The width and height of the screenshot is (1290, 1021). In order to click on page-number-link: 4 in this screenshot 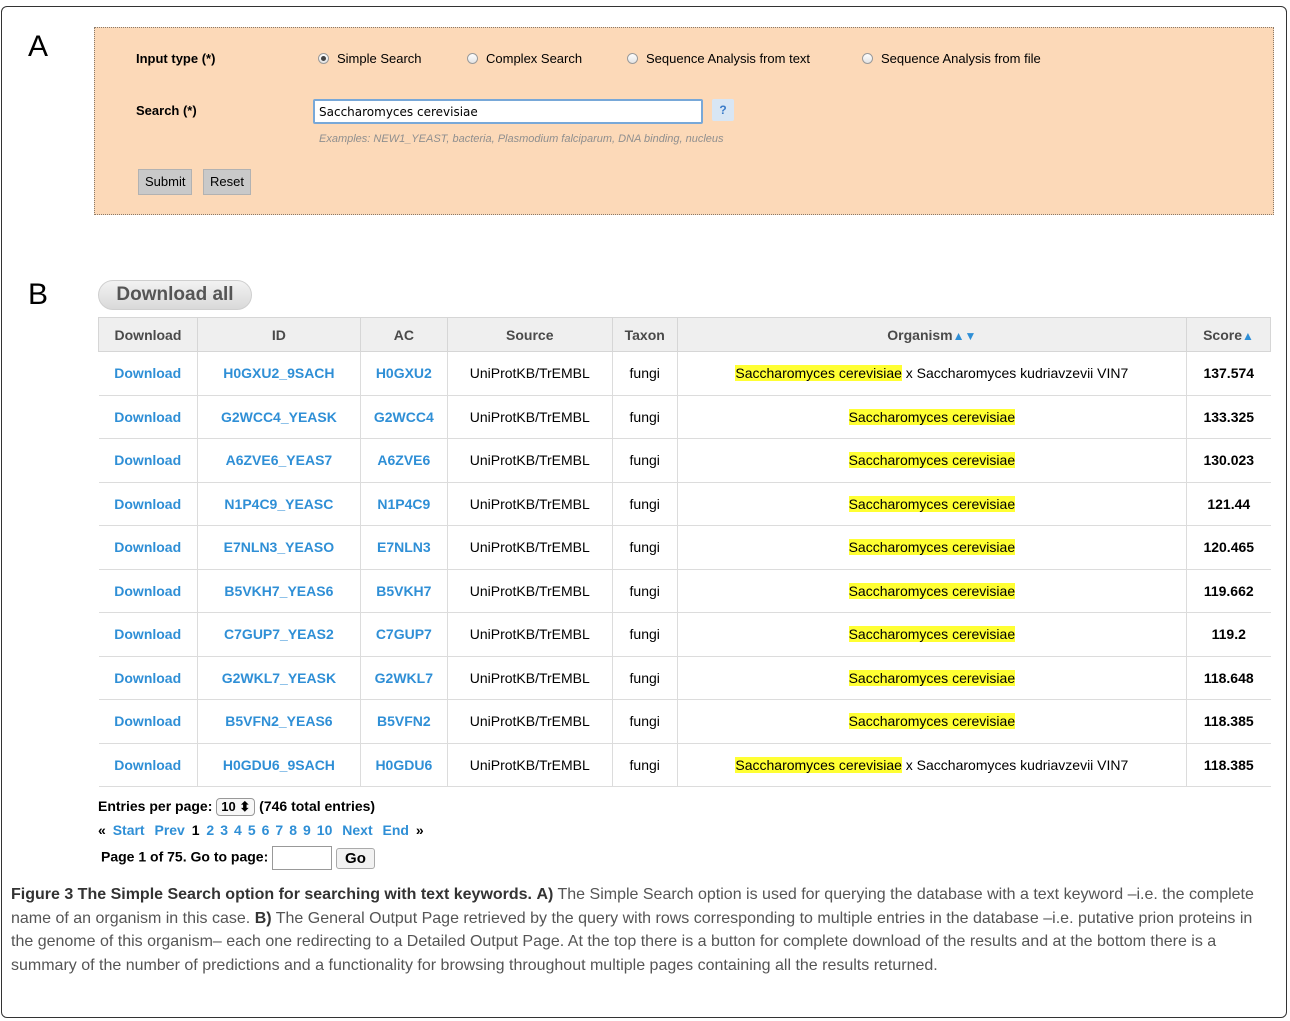, I will do `click(238, 830)`.